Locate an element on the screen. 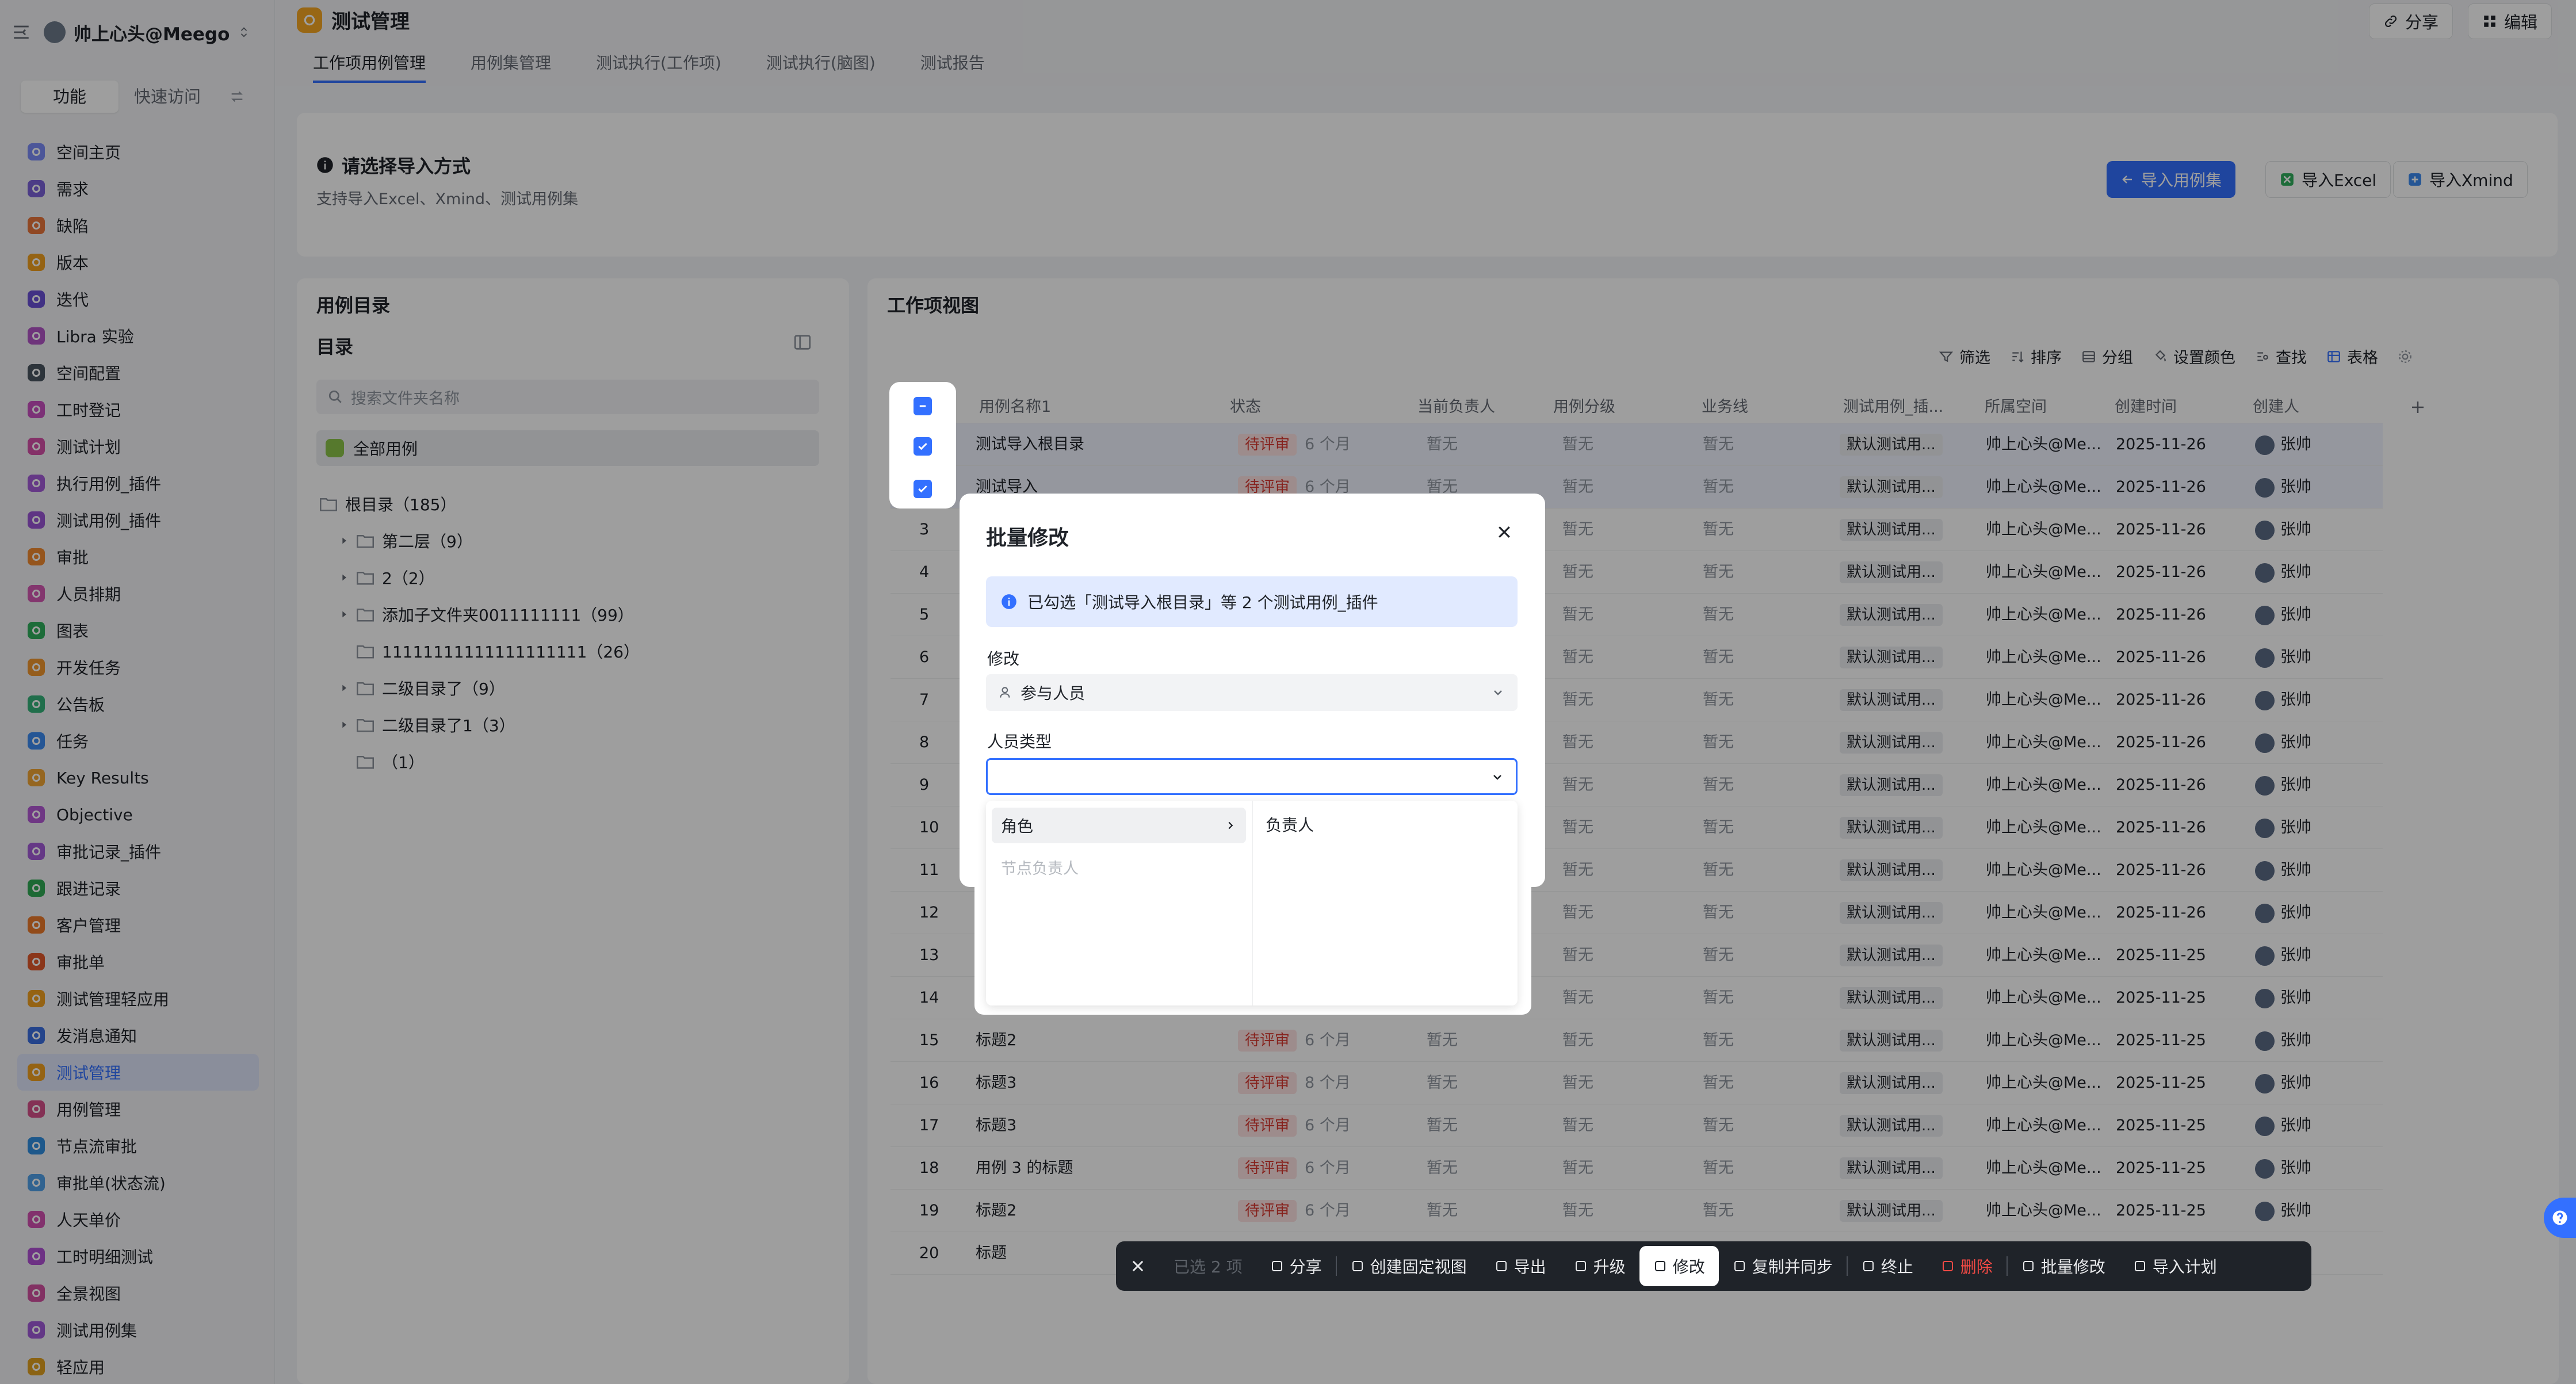 This screenshot has width=2576, height=1384. modal-info-banner: 已勾选「测试导入根目录」等 2 个测试用例_插件 is located at coordinates (1252, 601).